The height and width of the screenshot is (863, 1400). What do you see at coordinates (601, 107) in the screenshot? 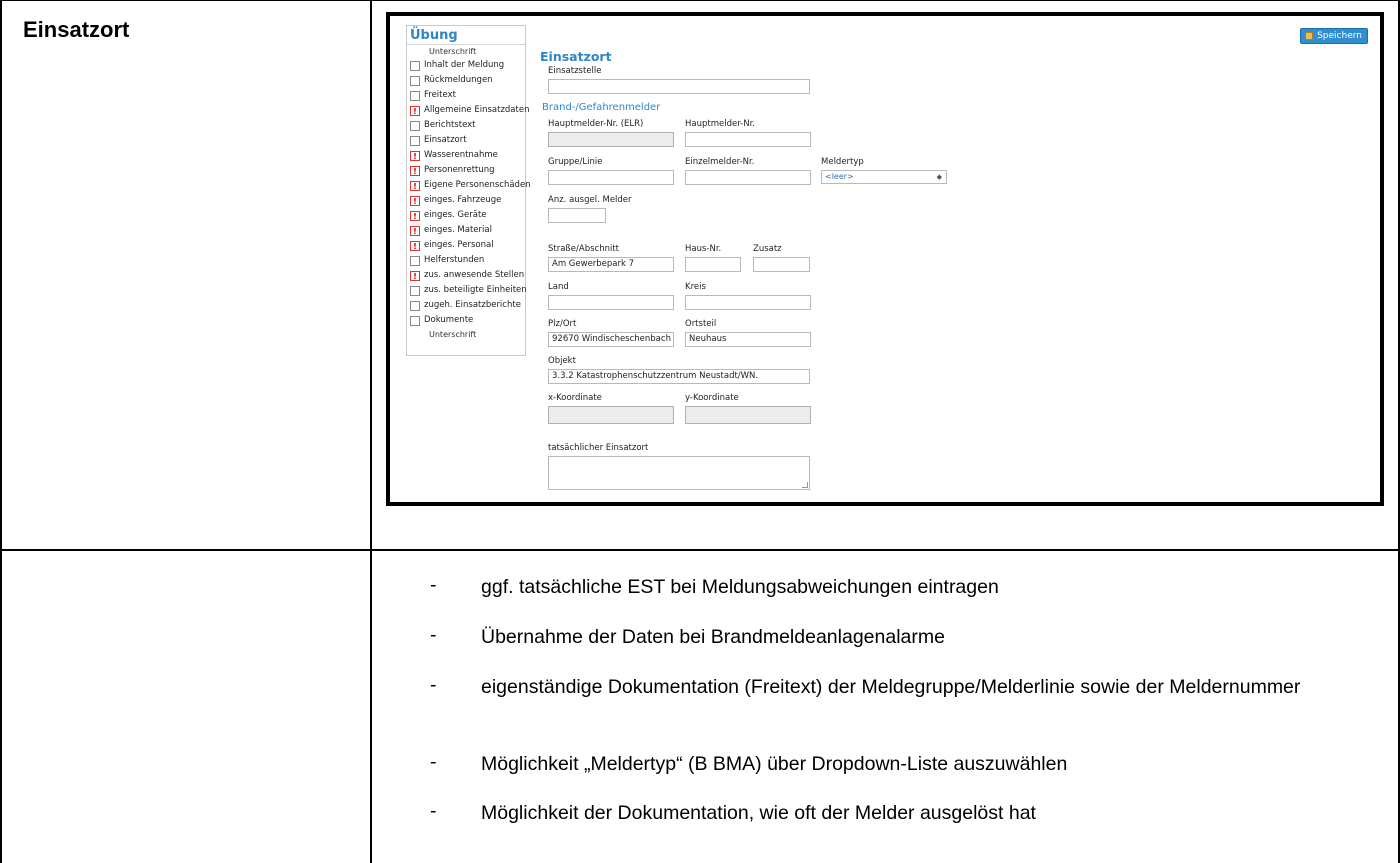
I see `section-brand-gefahrenmelder: Brand-/Gefahrenmelder` at bounding box center [601, 107].